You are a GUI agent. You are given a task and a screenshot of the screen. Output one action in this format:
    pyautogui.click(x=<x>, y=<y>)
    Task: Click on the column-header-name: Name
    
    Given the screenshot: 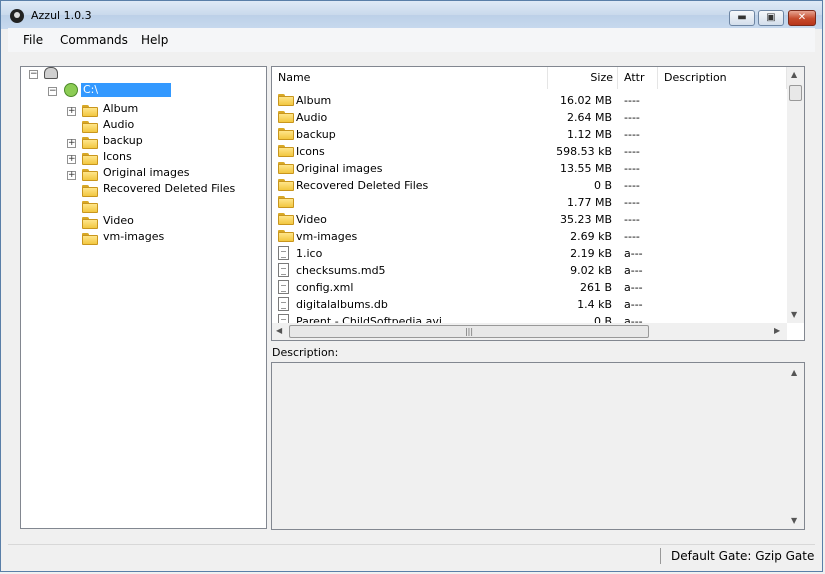 What is the action you would take?
    pyautogui.click(x=410, y=78)
    